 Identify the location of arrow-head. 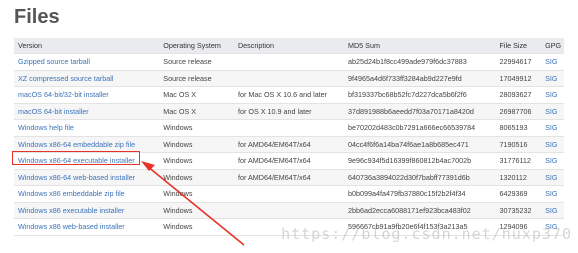
(148, 166).